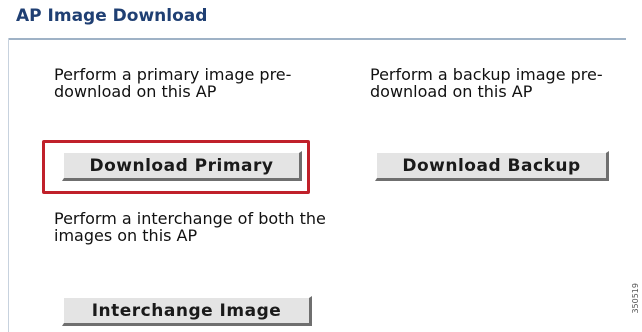  I want to click on download-backup-button: Download Backup, so click(492, 166).